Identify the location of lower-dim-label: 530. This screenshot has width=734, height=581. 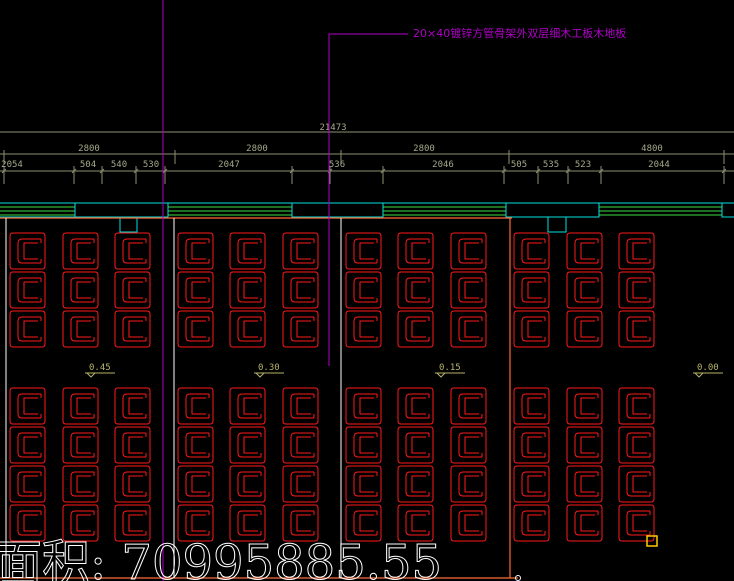
(151, 165).